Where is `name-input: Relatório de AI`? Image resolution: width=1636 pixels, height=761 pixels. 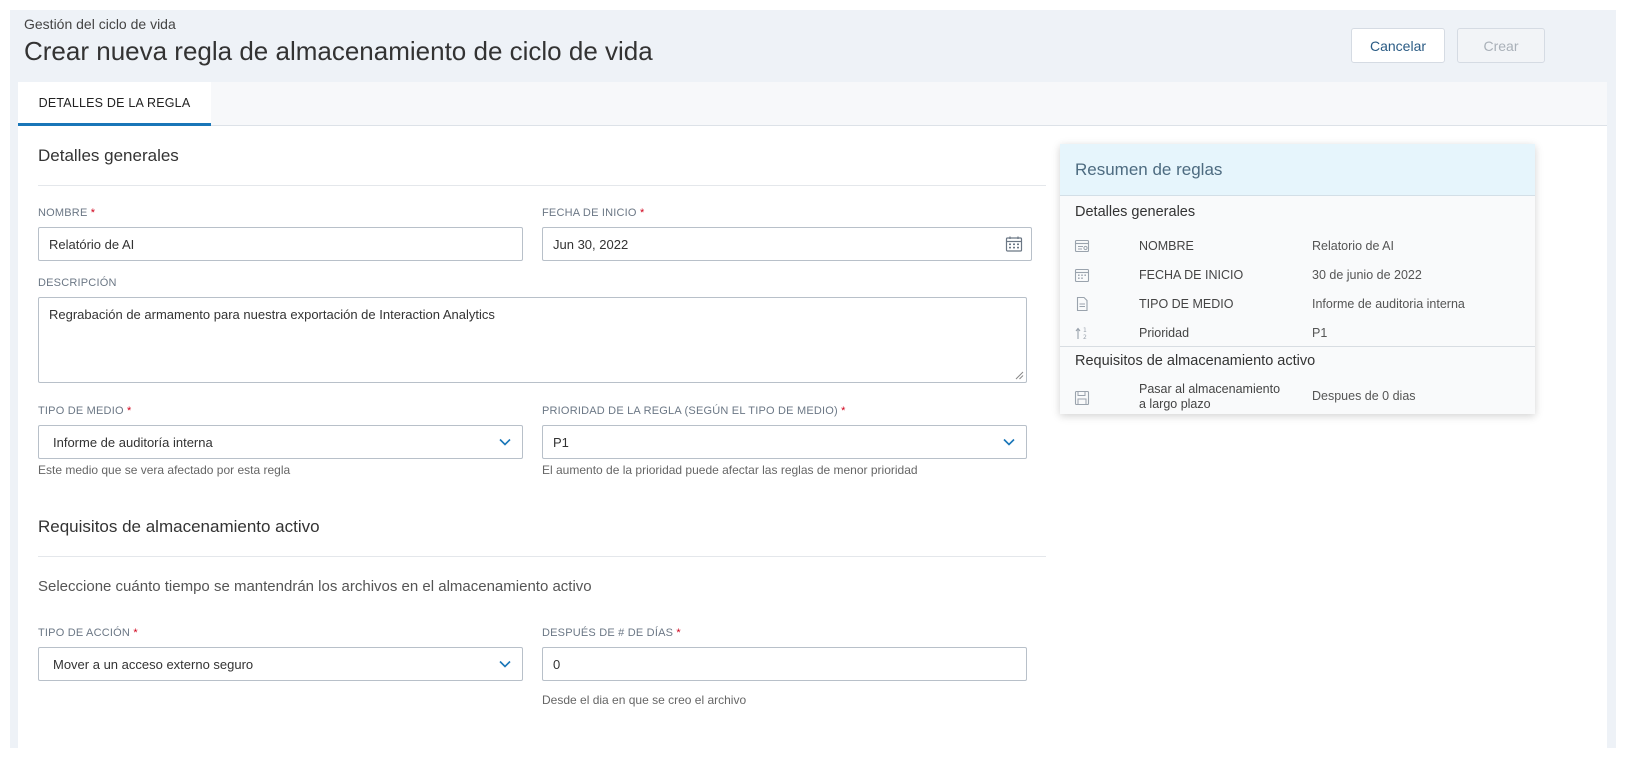
name-input: Relatório de AI is located at coordinates (280, 244).